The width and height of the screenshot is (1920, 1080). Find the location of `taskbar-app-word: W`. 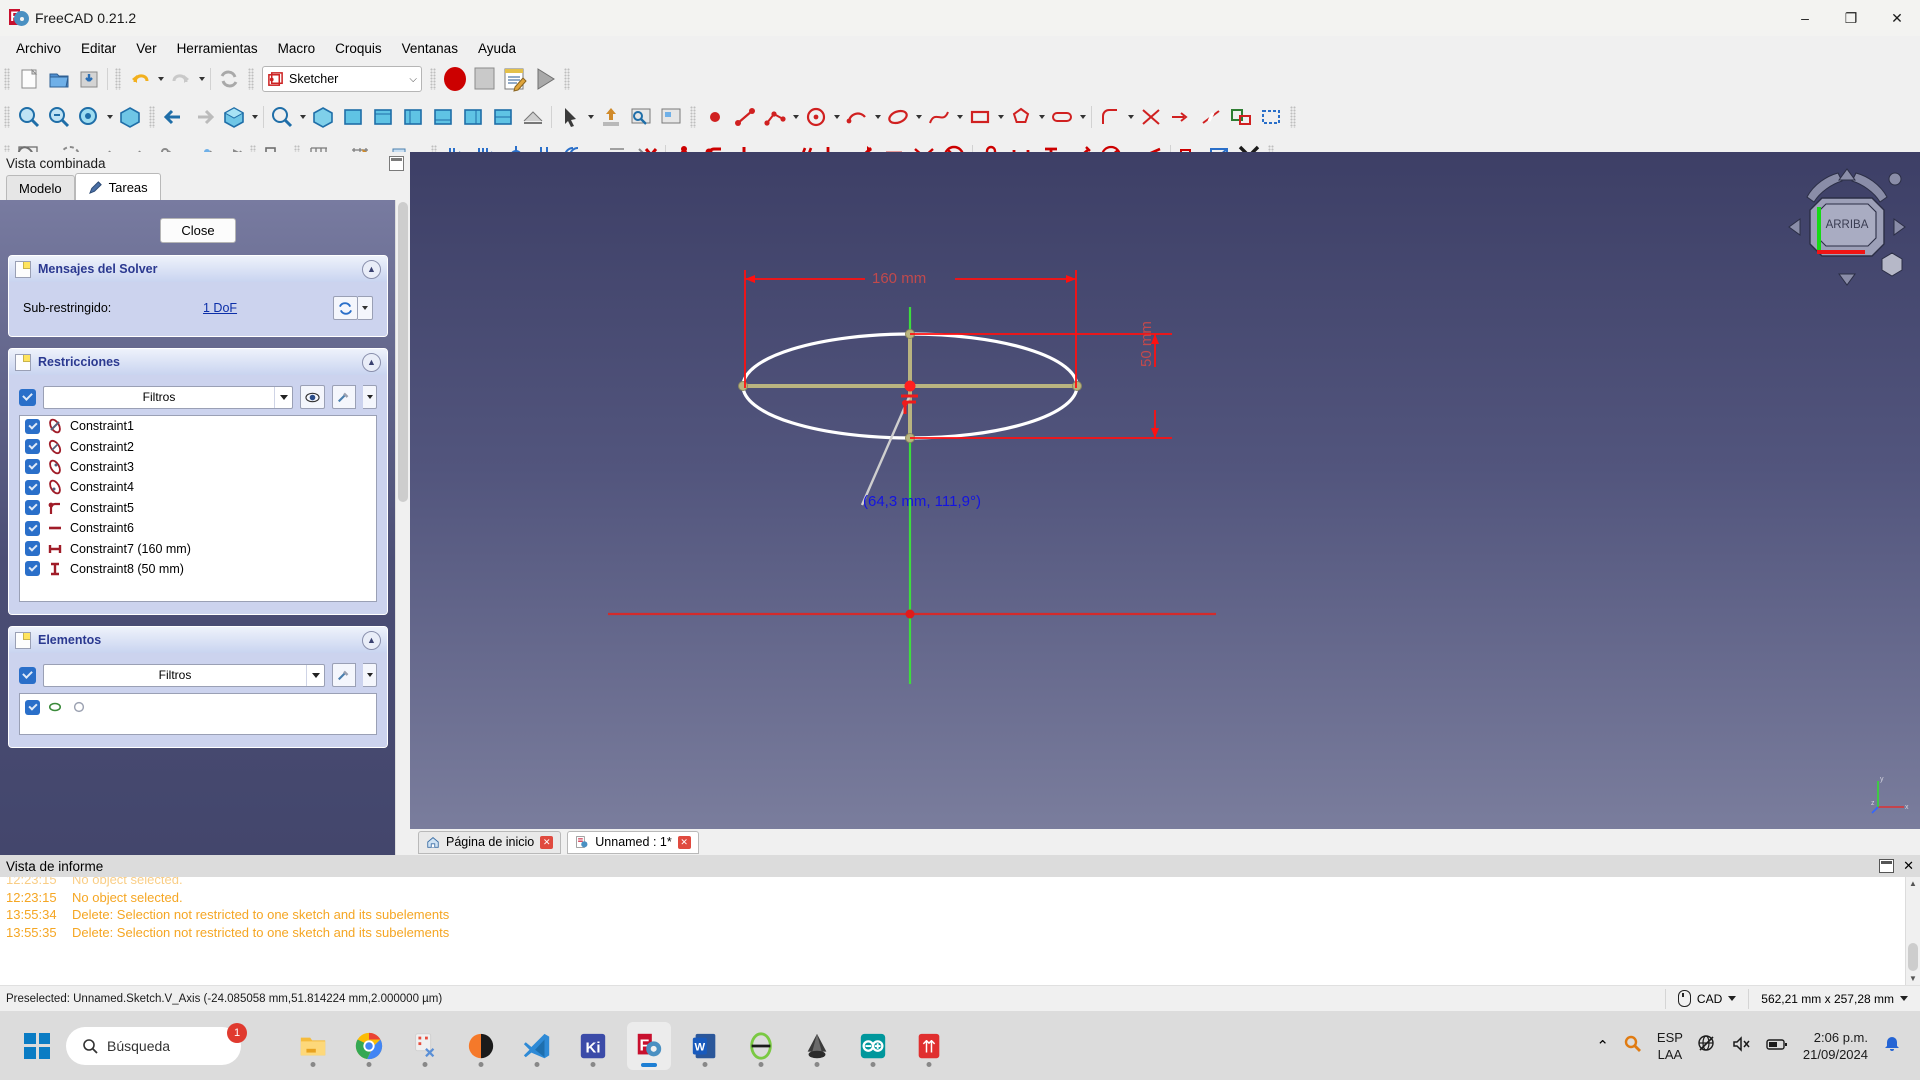

taskbar-app-word: W is located at coordinates (705, 1046).